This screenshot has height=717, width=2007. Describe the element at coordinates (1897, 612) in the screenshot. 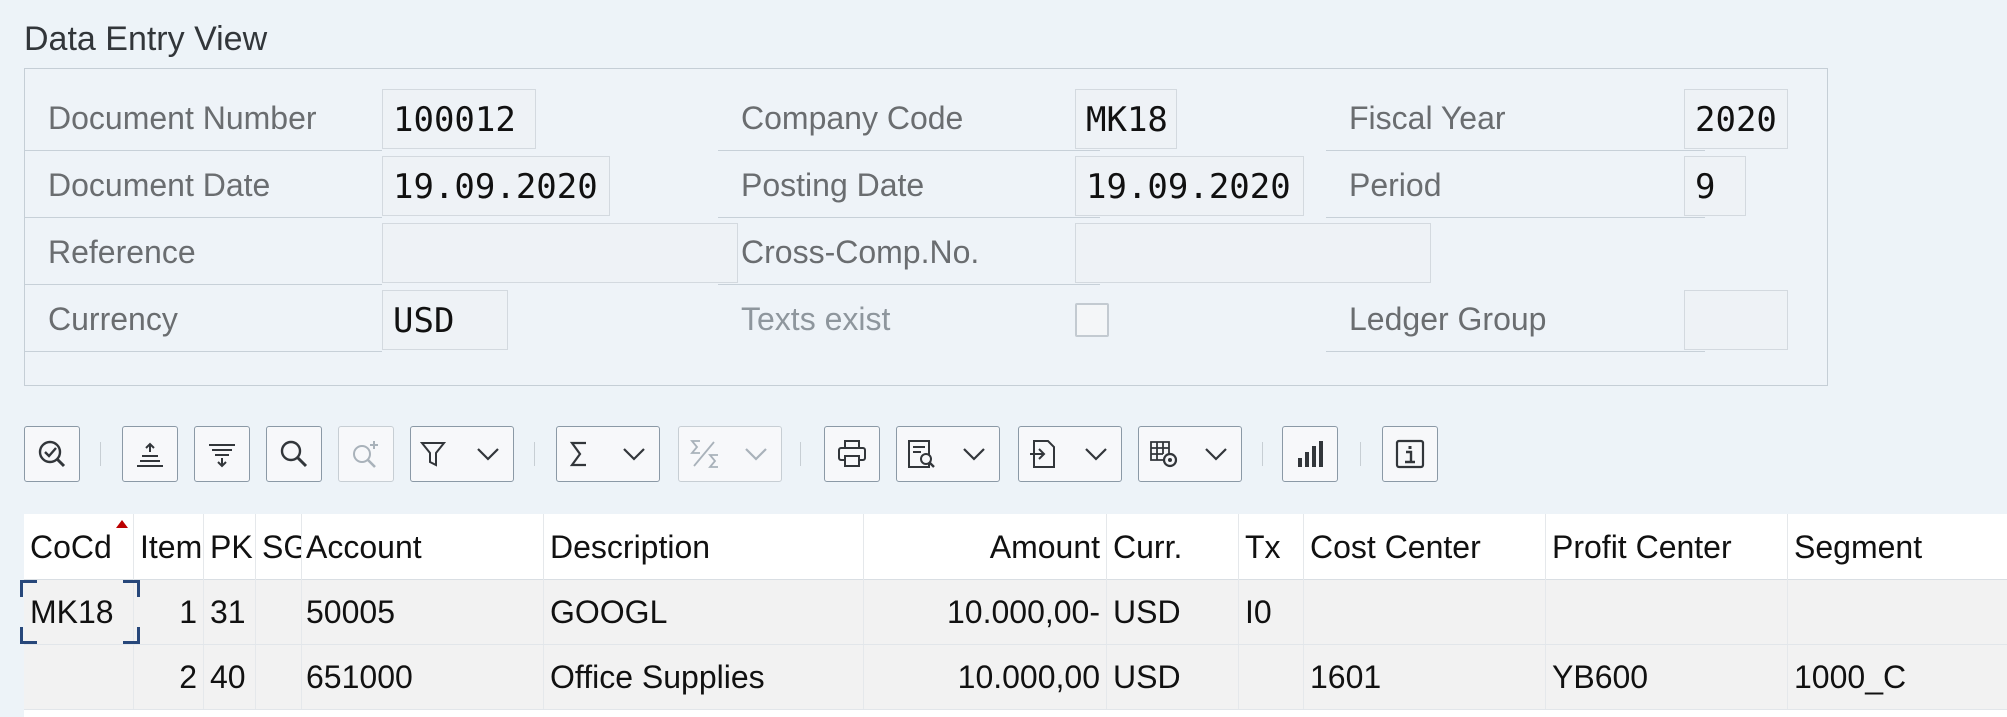

I see `cell-segment` at that location.